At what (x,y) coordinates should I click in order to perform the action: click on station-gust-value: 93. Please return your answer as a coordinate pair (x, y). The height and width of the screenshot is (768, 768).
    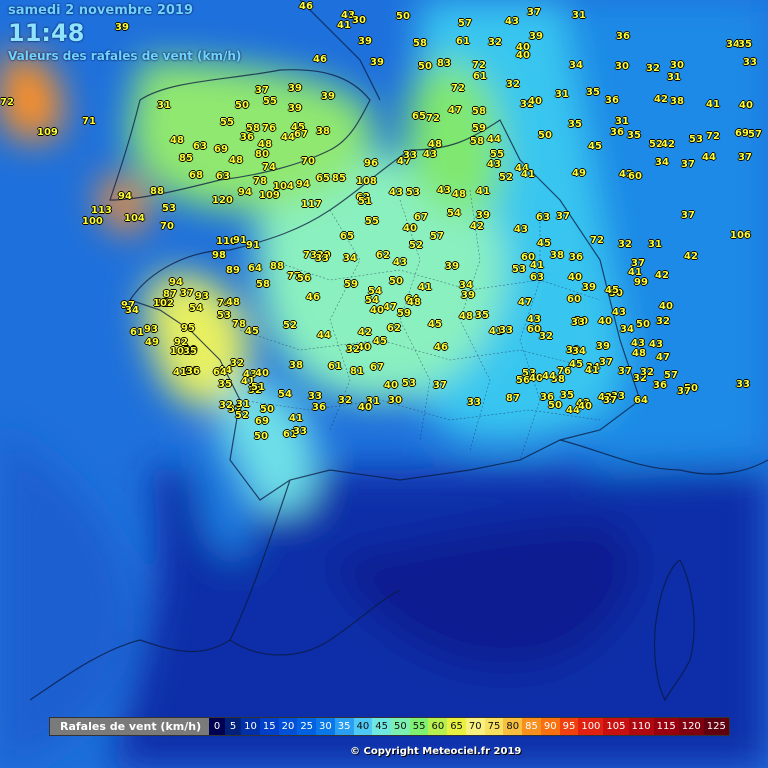
    Looking at the image, I should click on (151, 329).